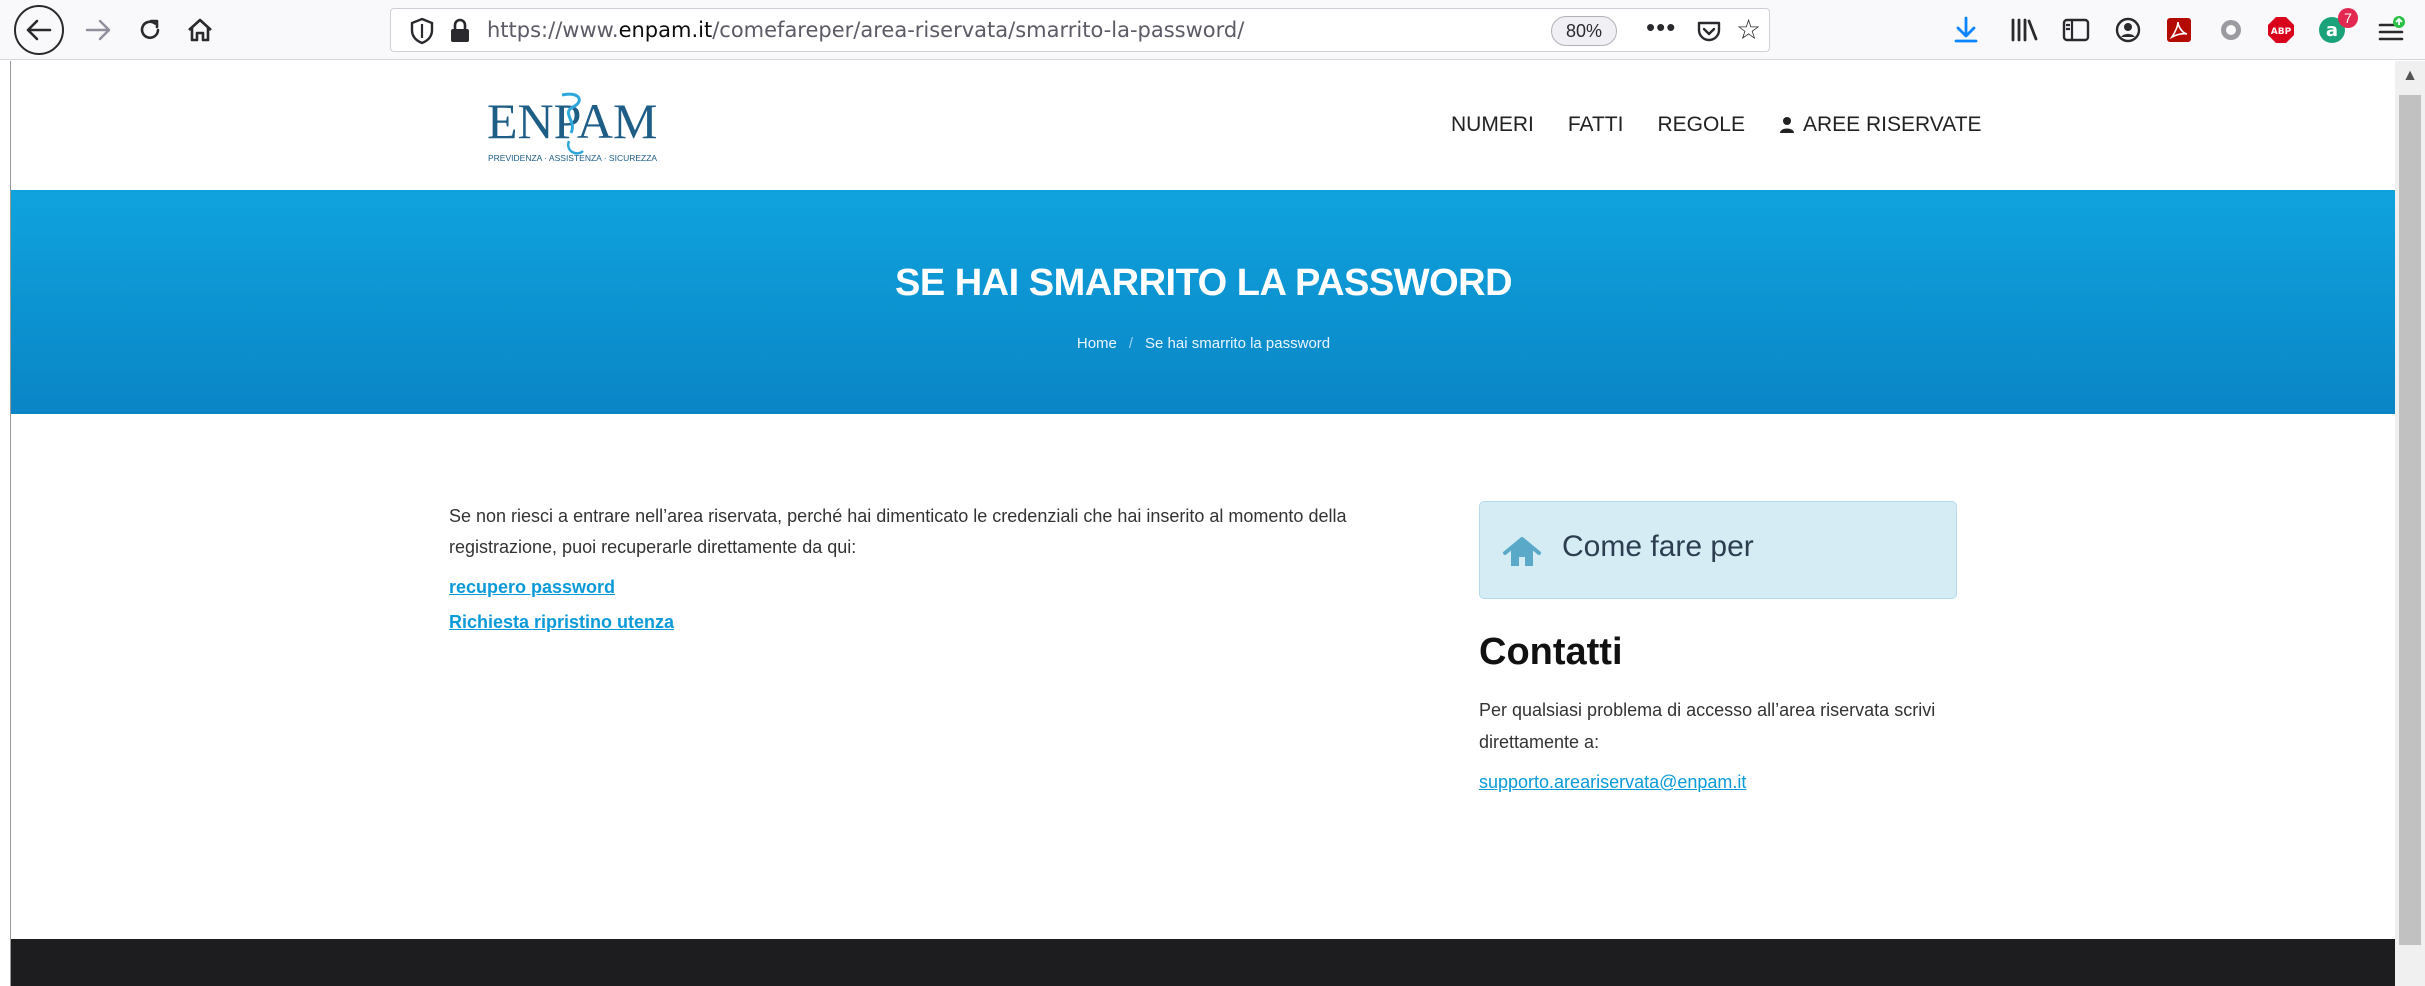 Image resolution: width=2425 pixels, height=986 pixels. Describe the element at coordinates (2391, 30) in the screenshot. I see `menu-icon` at that location.